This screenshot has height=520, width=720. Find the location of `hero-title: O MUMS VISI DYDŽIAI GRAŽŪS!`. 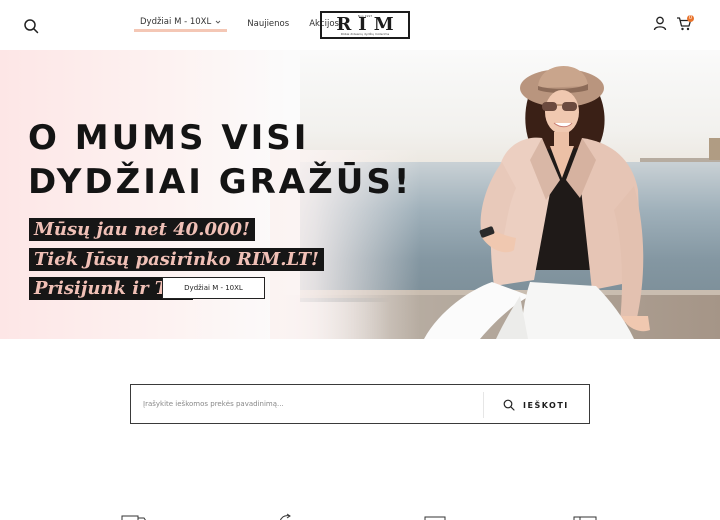

hero-title: O MUMS VISI DYDŽIAI GRAŽŪS! is located at coordinates (220, 160).